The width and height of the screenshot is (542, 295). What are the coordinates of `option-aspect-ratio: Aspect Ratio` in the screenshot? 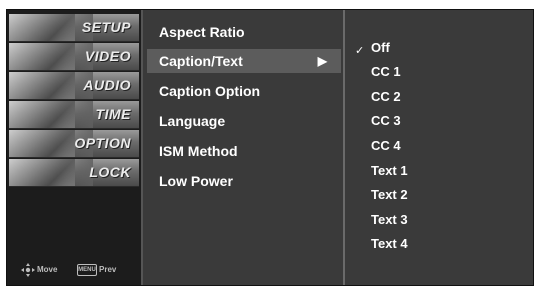 It's located at (244, 32).